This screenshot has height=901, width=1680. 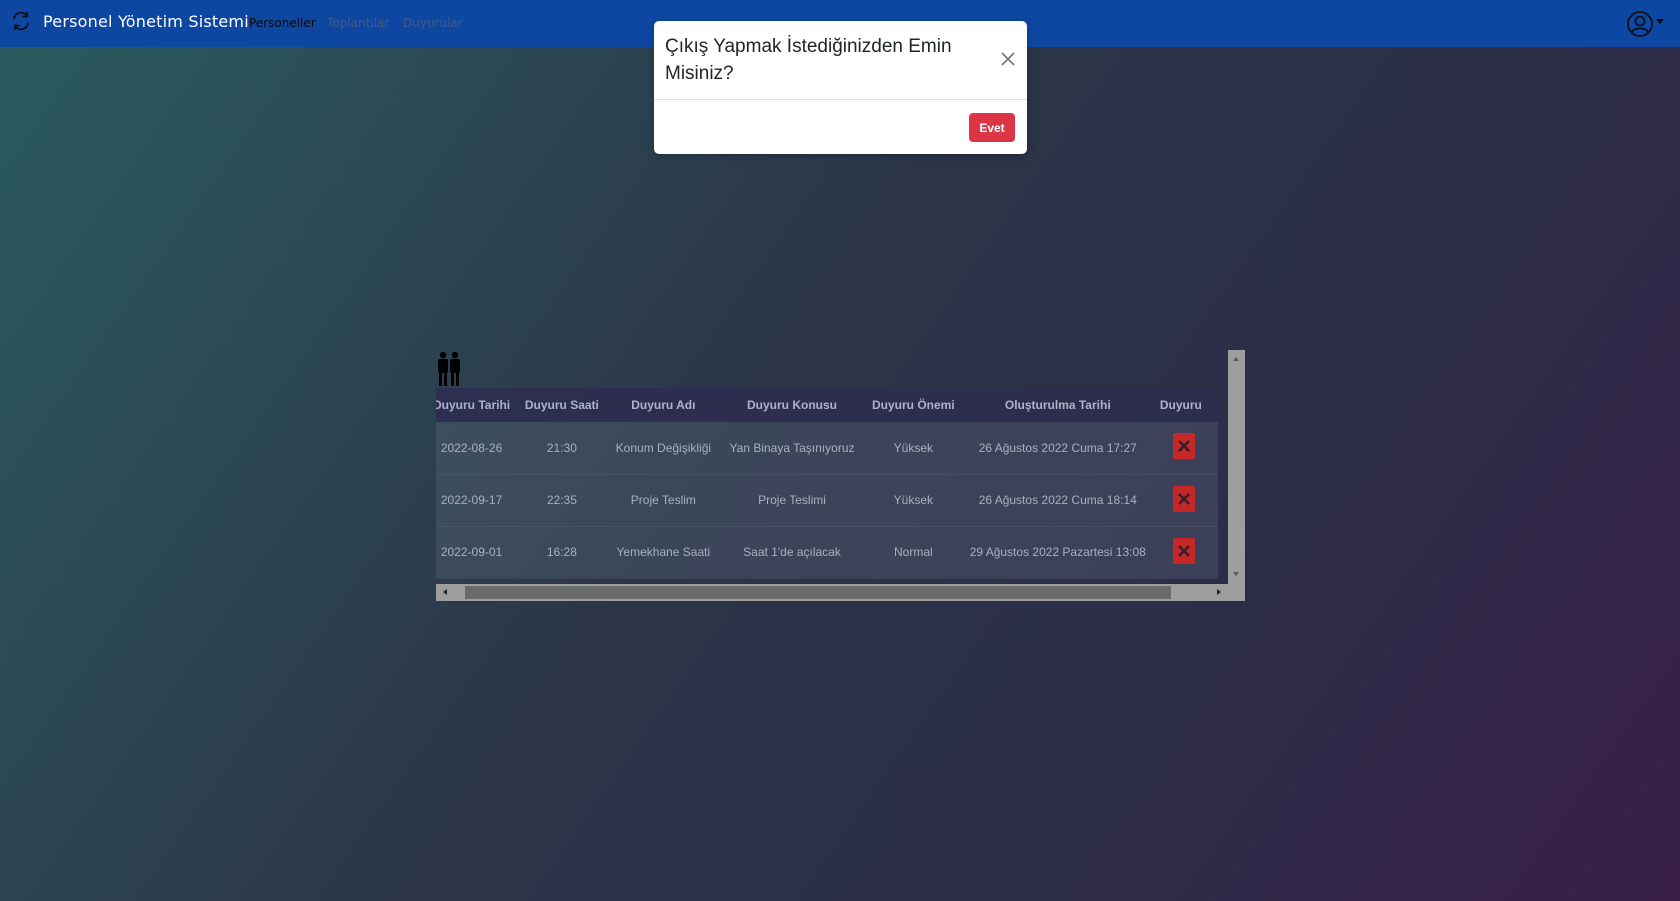 What do you see at coordinates (471, 552) in the screenshot?
I see `cell-date: 2022-09-01` at bounding box center [471, 552].